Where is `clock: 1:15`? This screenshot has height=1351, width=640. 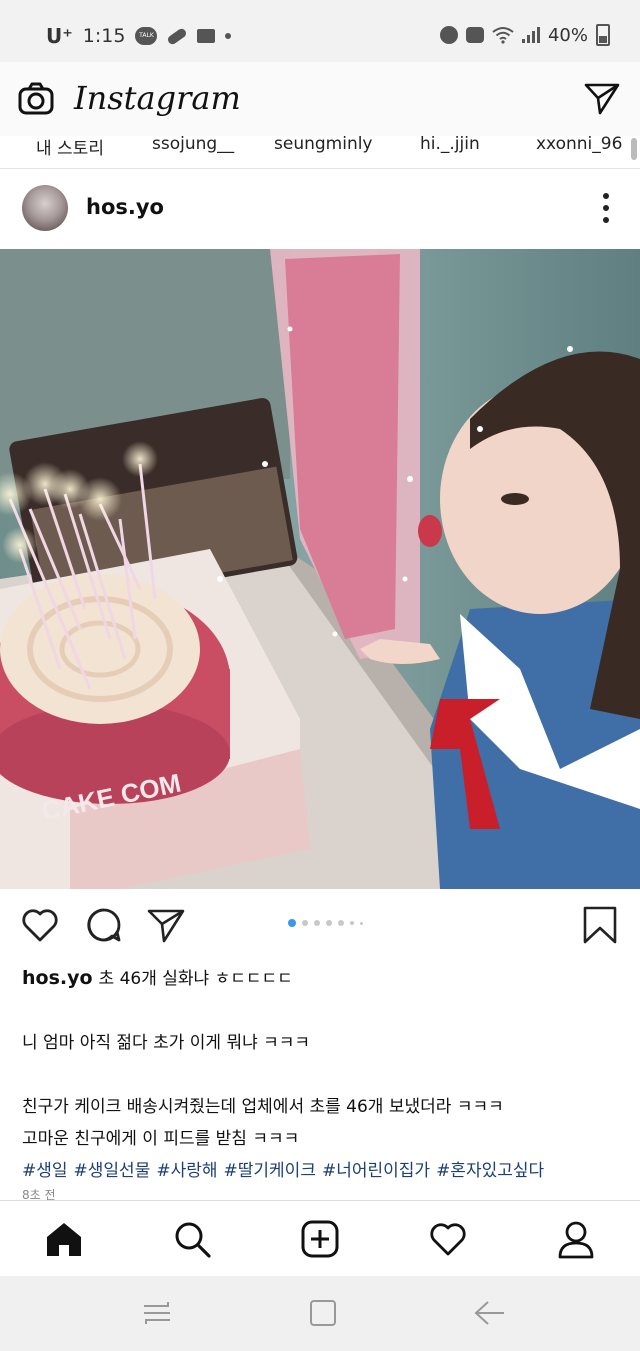 clock: 1:15 is located at coordinates (104, 36).